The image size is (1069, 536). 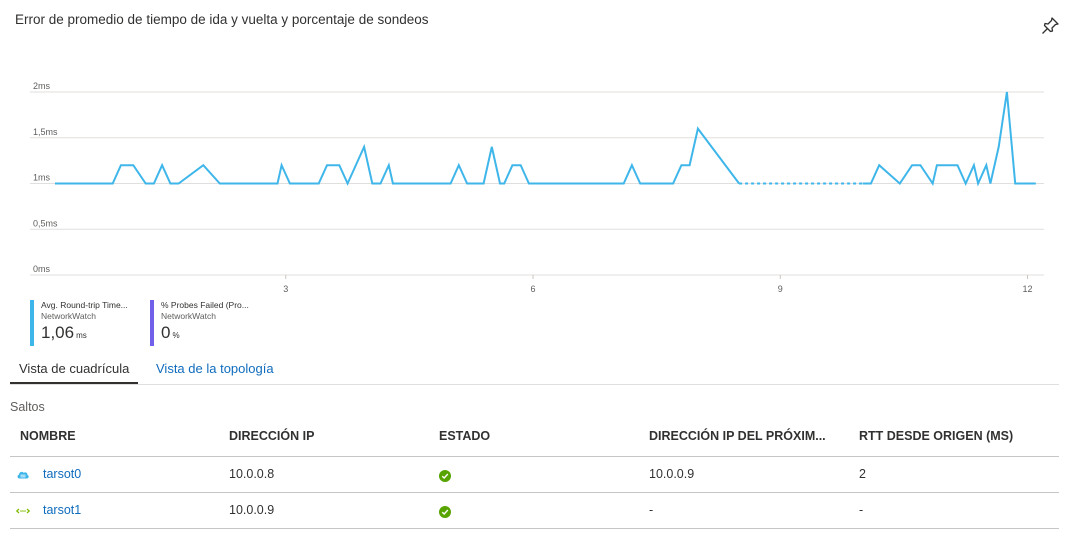 I want to click on column-header-ip: DIRECCIÓN IP, so click(x=271, y=436).